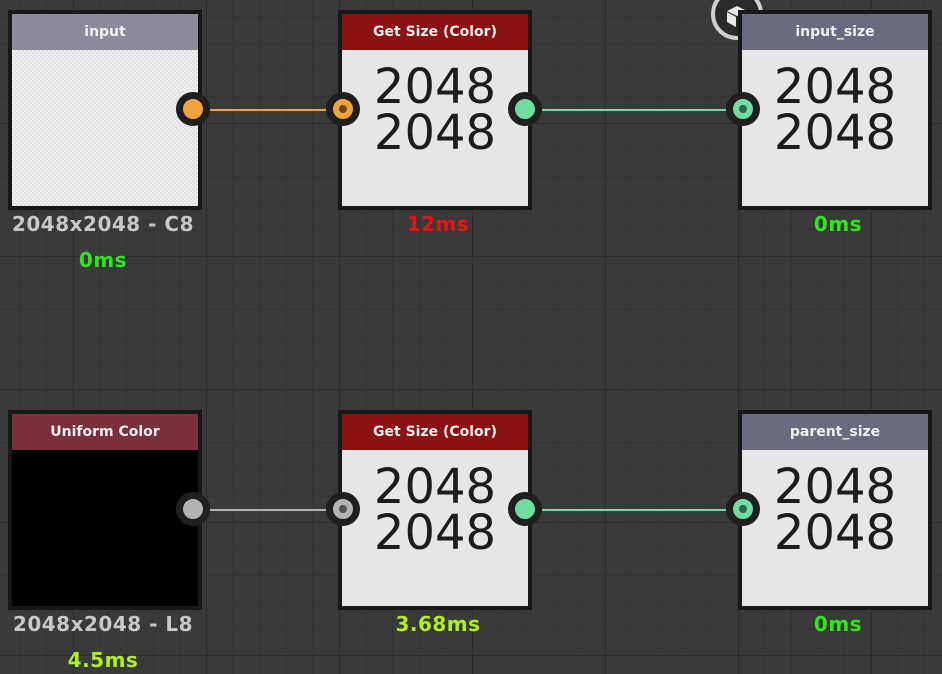  What do you see at coordinates (103, 624) in the screenshot?
I see `node-info-uniform-color: 2048x2048 - L8` at bounding box center [103, 624].